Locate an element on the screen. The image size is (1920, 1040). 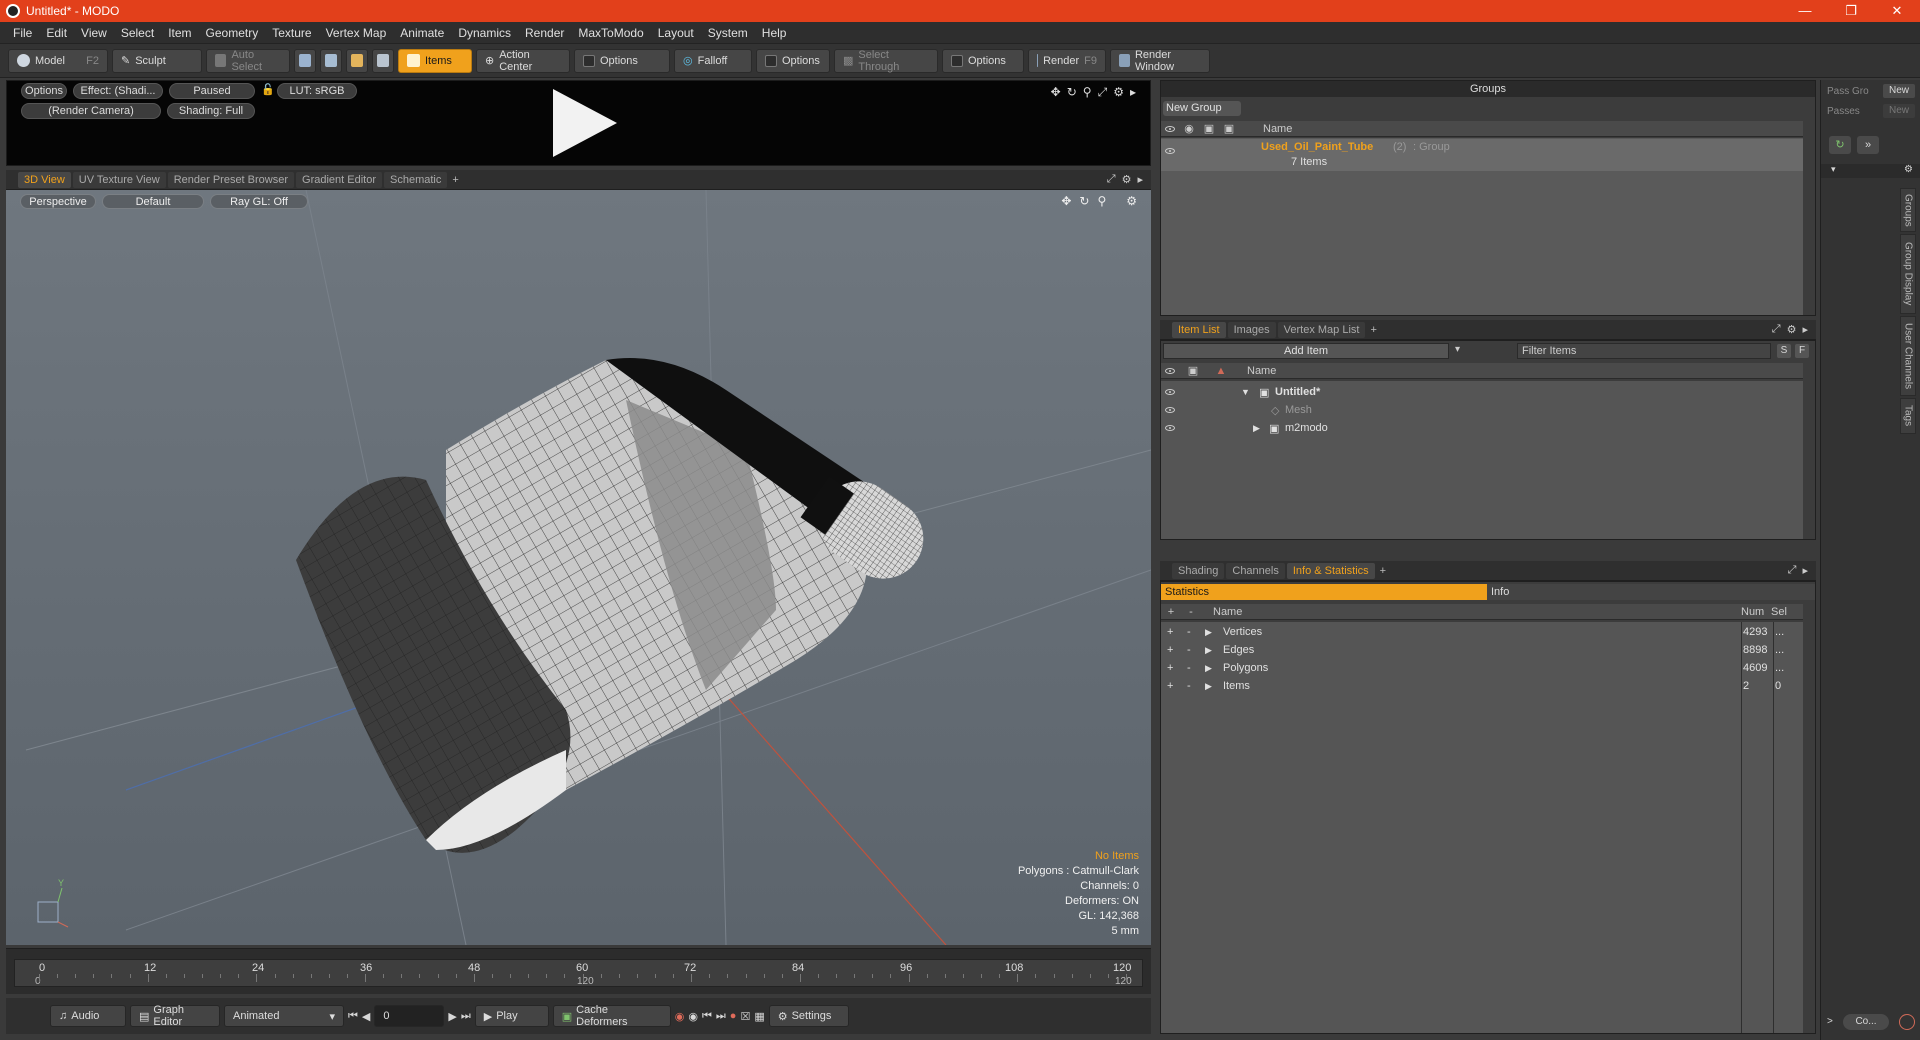
record-keys-icon: ◉ is located at coordinates (680, 1016).